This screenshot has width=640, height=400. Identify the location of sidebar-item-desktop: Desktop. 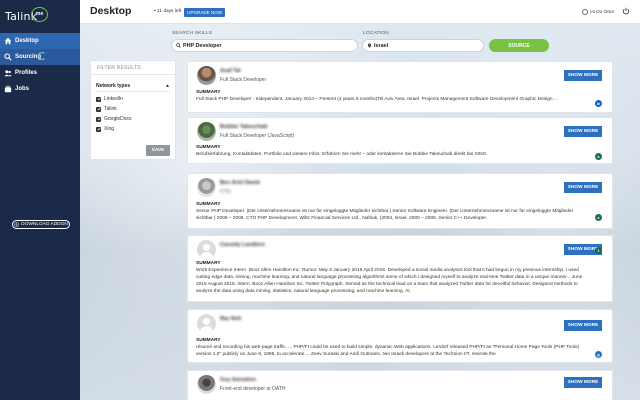
(40, 41).